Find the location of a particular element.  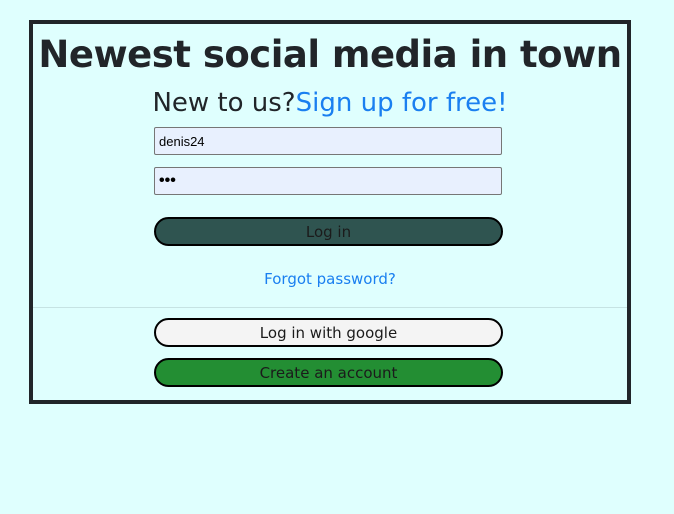

create-account-button: Create an account is located at coordinates (328, 372).